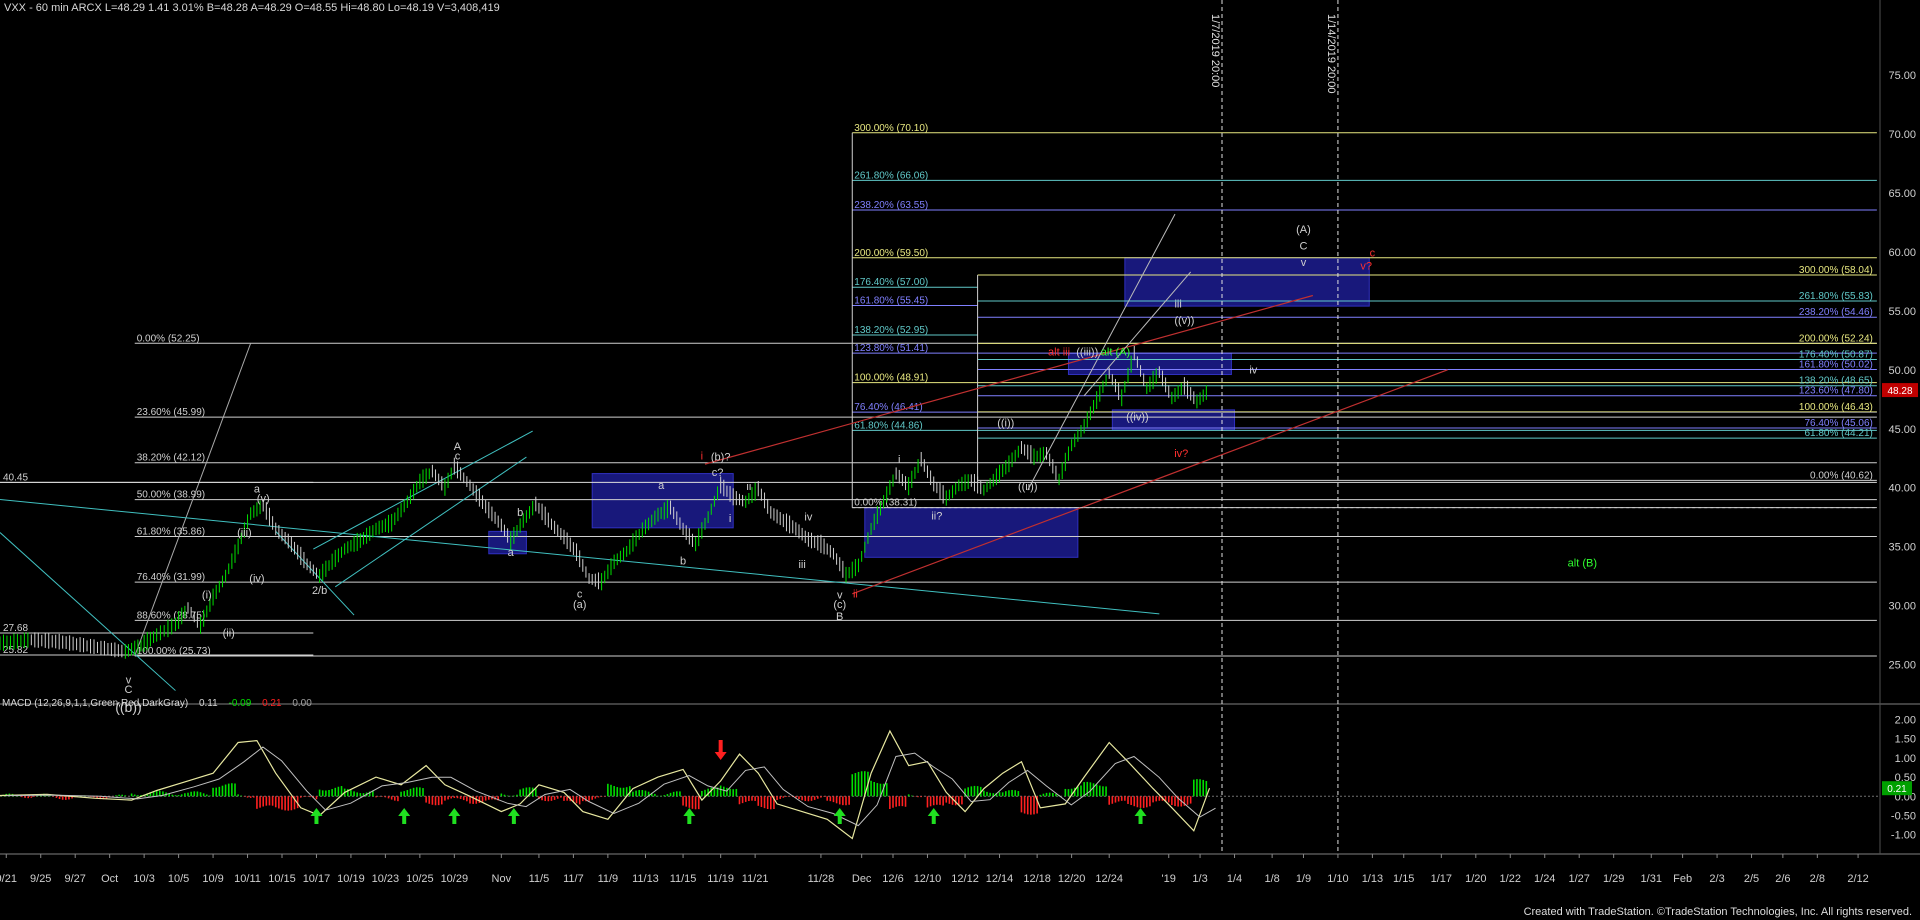 The width and height of the screenshot is (1920, 920). Describe the element at coordinates (143, 879) in the screenshot. I see `x-axis-tick: 10/3` at that location.